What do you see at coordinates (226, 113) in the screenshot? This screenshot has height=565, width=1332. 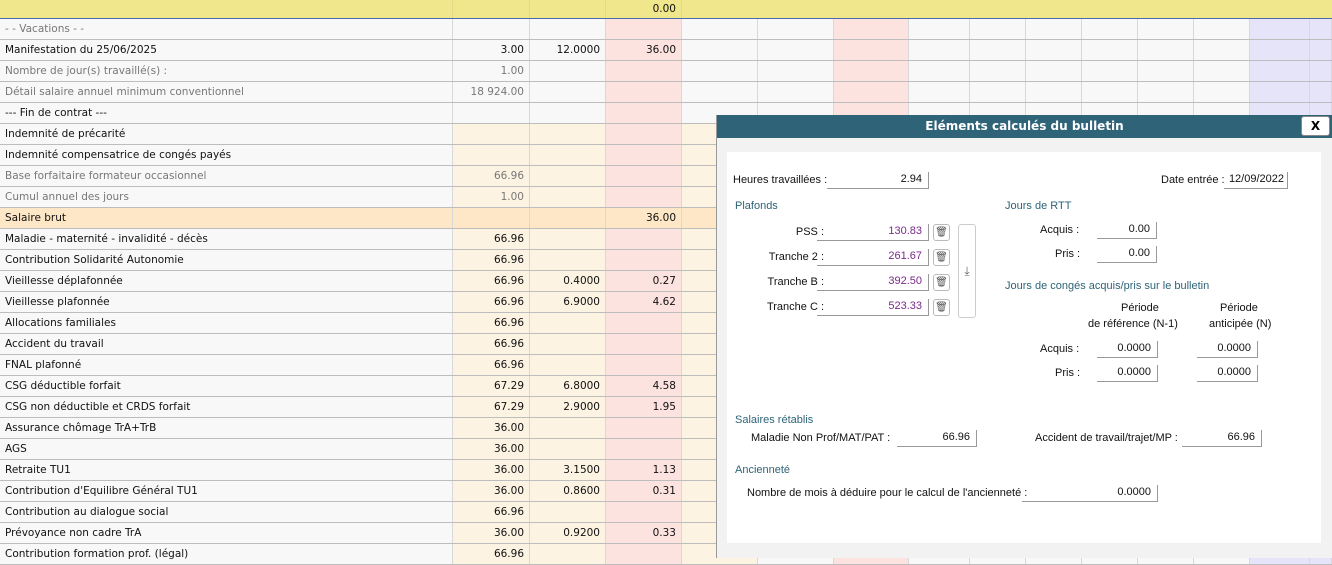 I see `row-label: --- Fin de contrat ---` at bounding box center [226, 113].